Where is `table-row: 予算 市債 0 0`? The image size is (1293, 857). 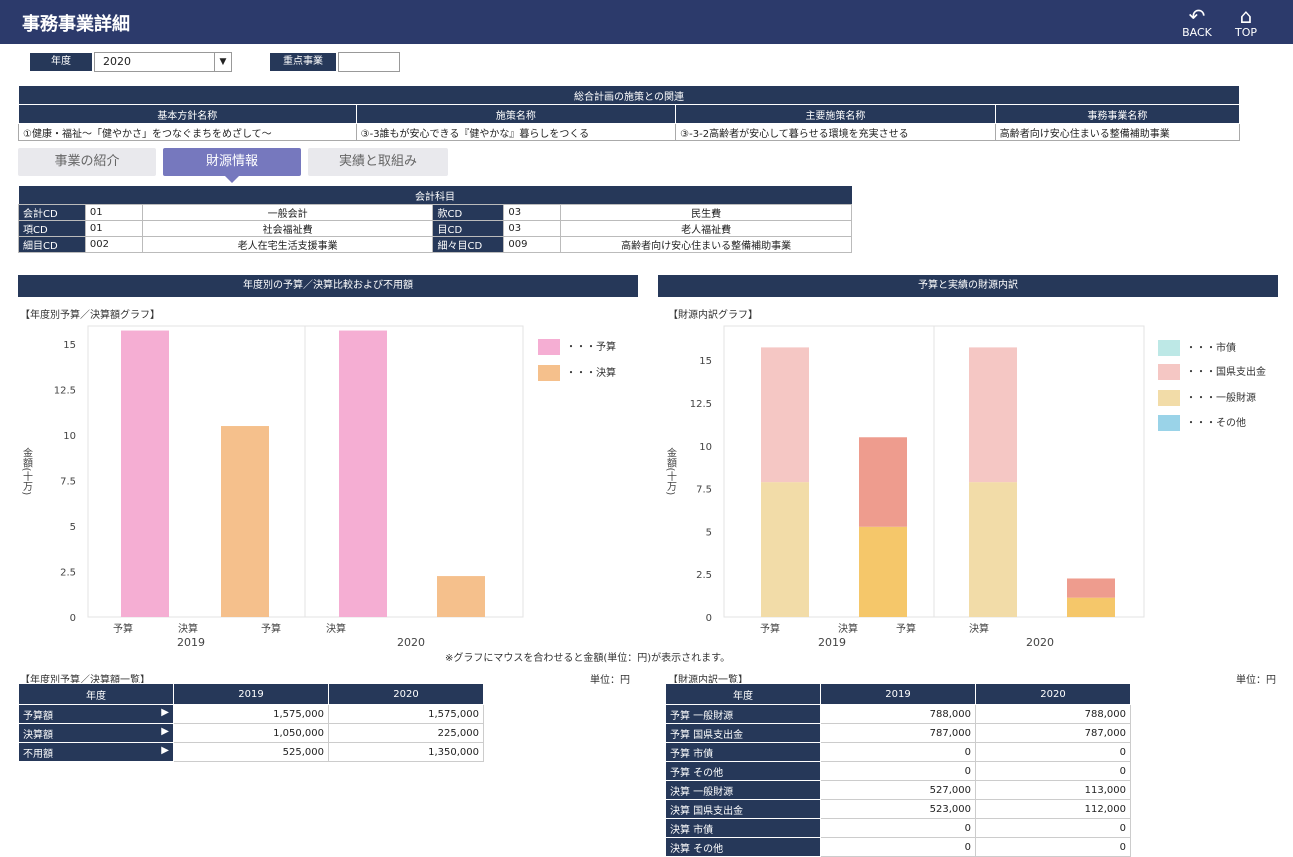
table-row: 予算 市債 0 0 is located at coordinates (898, 752).